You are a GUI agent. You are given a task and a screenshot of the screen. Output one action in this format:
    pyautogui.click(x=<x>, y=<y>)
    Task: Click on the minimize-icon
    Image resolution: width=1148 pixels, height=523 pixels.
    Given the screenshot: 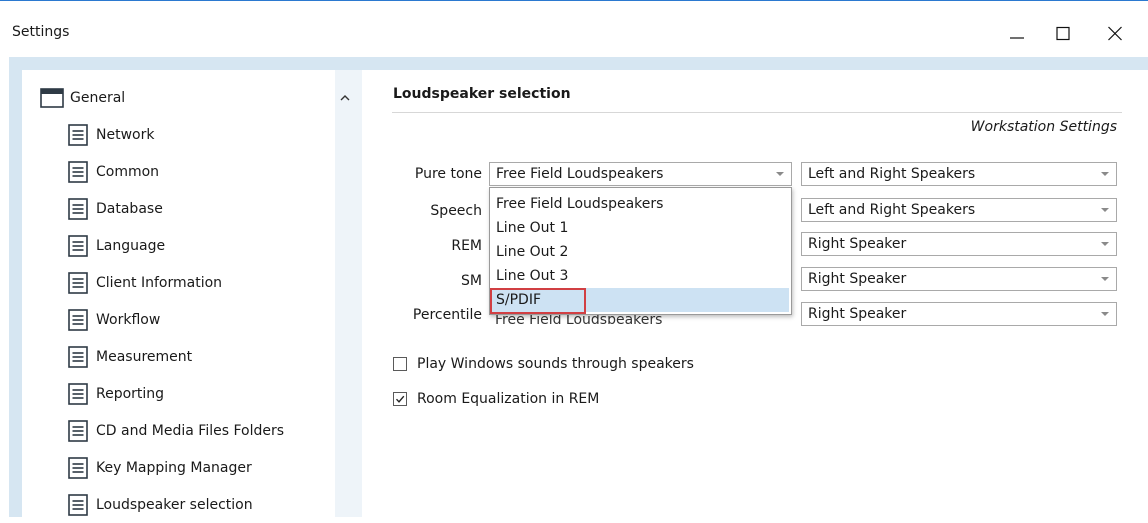 What is the action you would take?
    pyautogui.click(x=1017, y=38)
    